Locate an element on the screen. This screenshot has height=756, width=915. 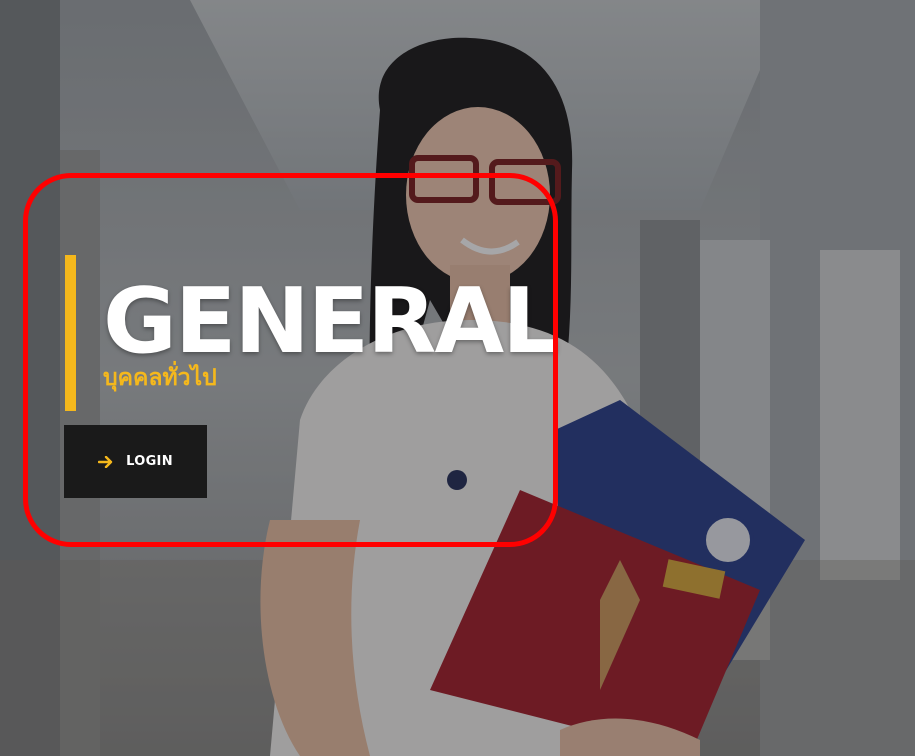
login-label: LOGIN is located at coordinates (149, 461).